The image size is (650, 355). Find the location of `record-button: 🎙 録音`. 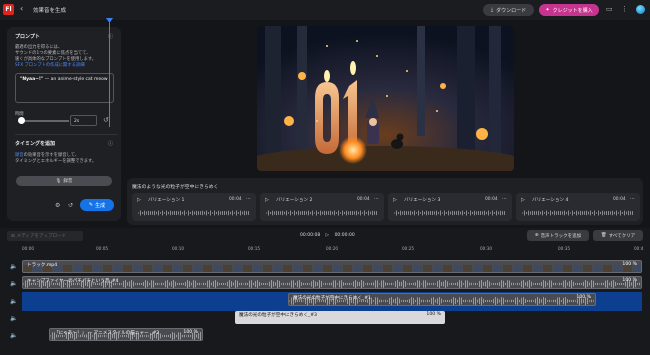

record-button: 🎙 録音 is located at coordinates (64, 181).